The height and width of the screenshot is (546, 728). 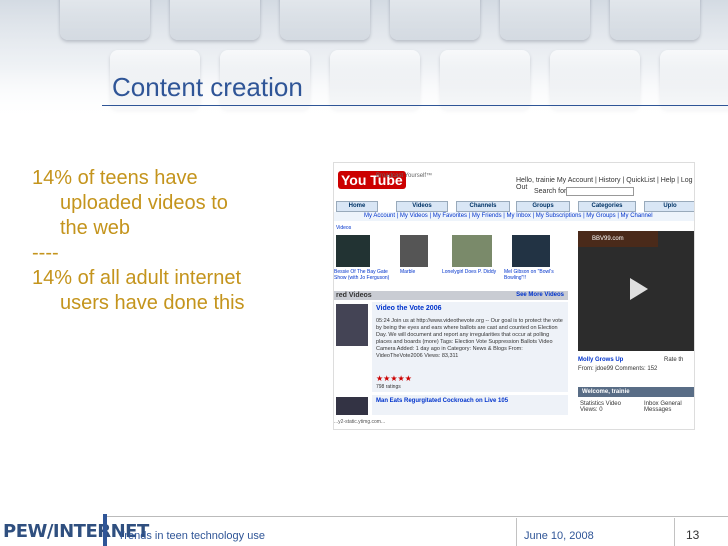 What do you see at coordinates (95, 228) in the screenshot?
I see `bullet-1-line-3: the web` at bounding box center [95, 228].